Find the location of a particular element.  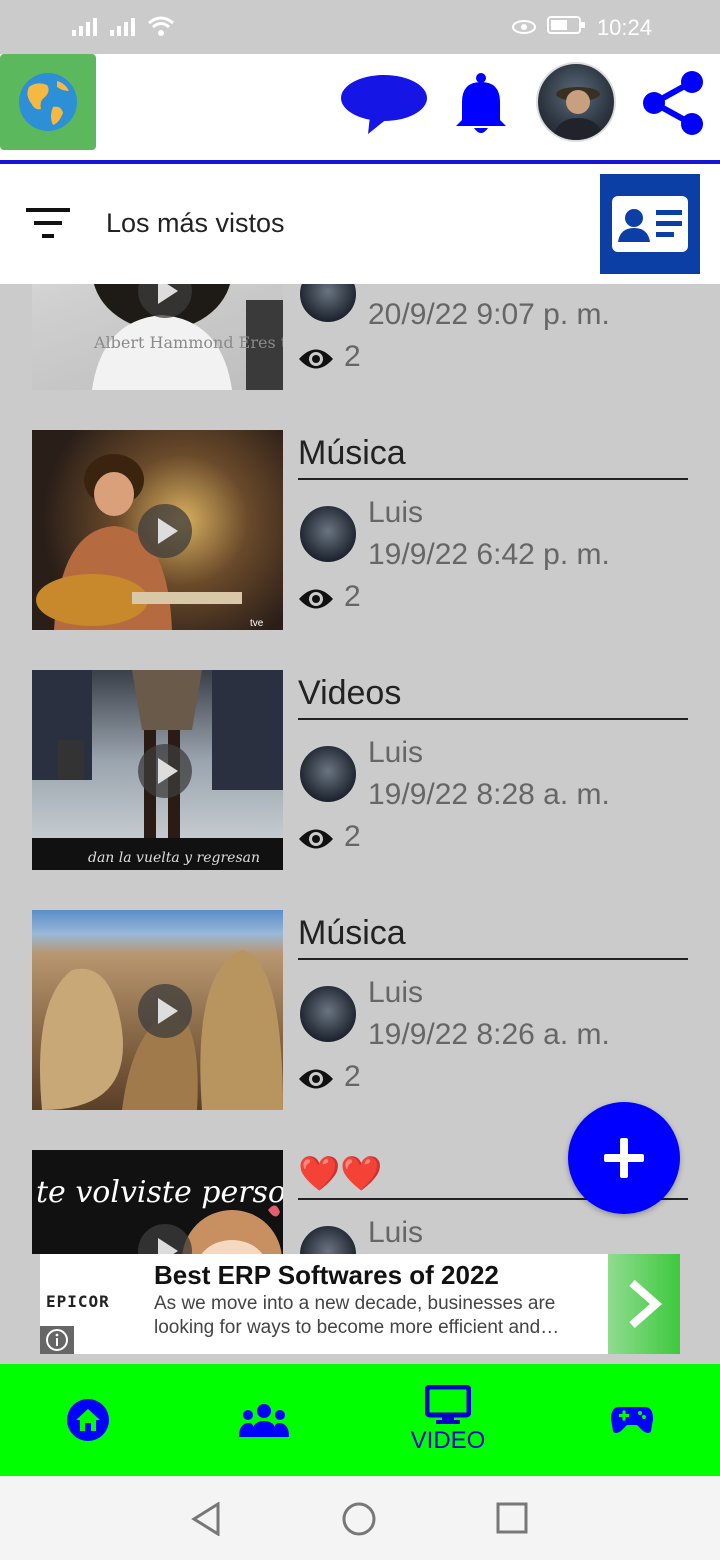

home-icon is located at coordinates (88, 1420).